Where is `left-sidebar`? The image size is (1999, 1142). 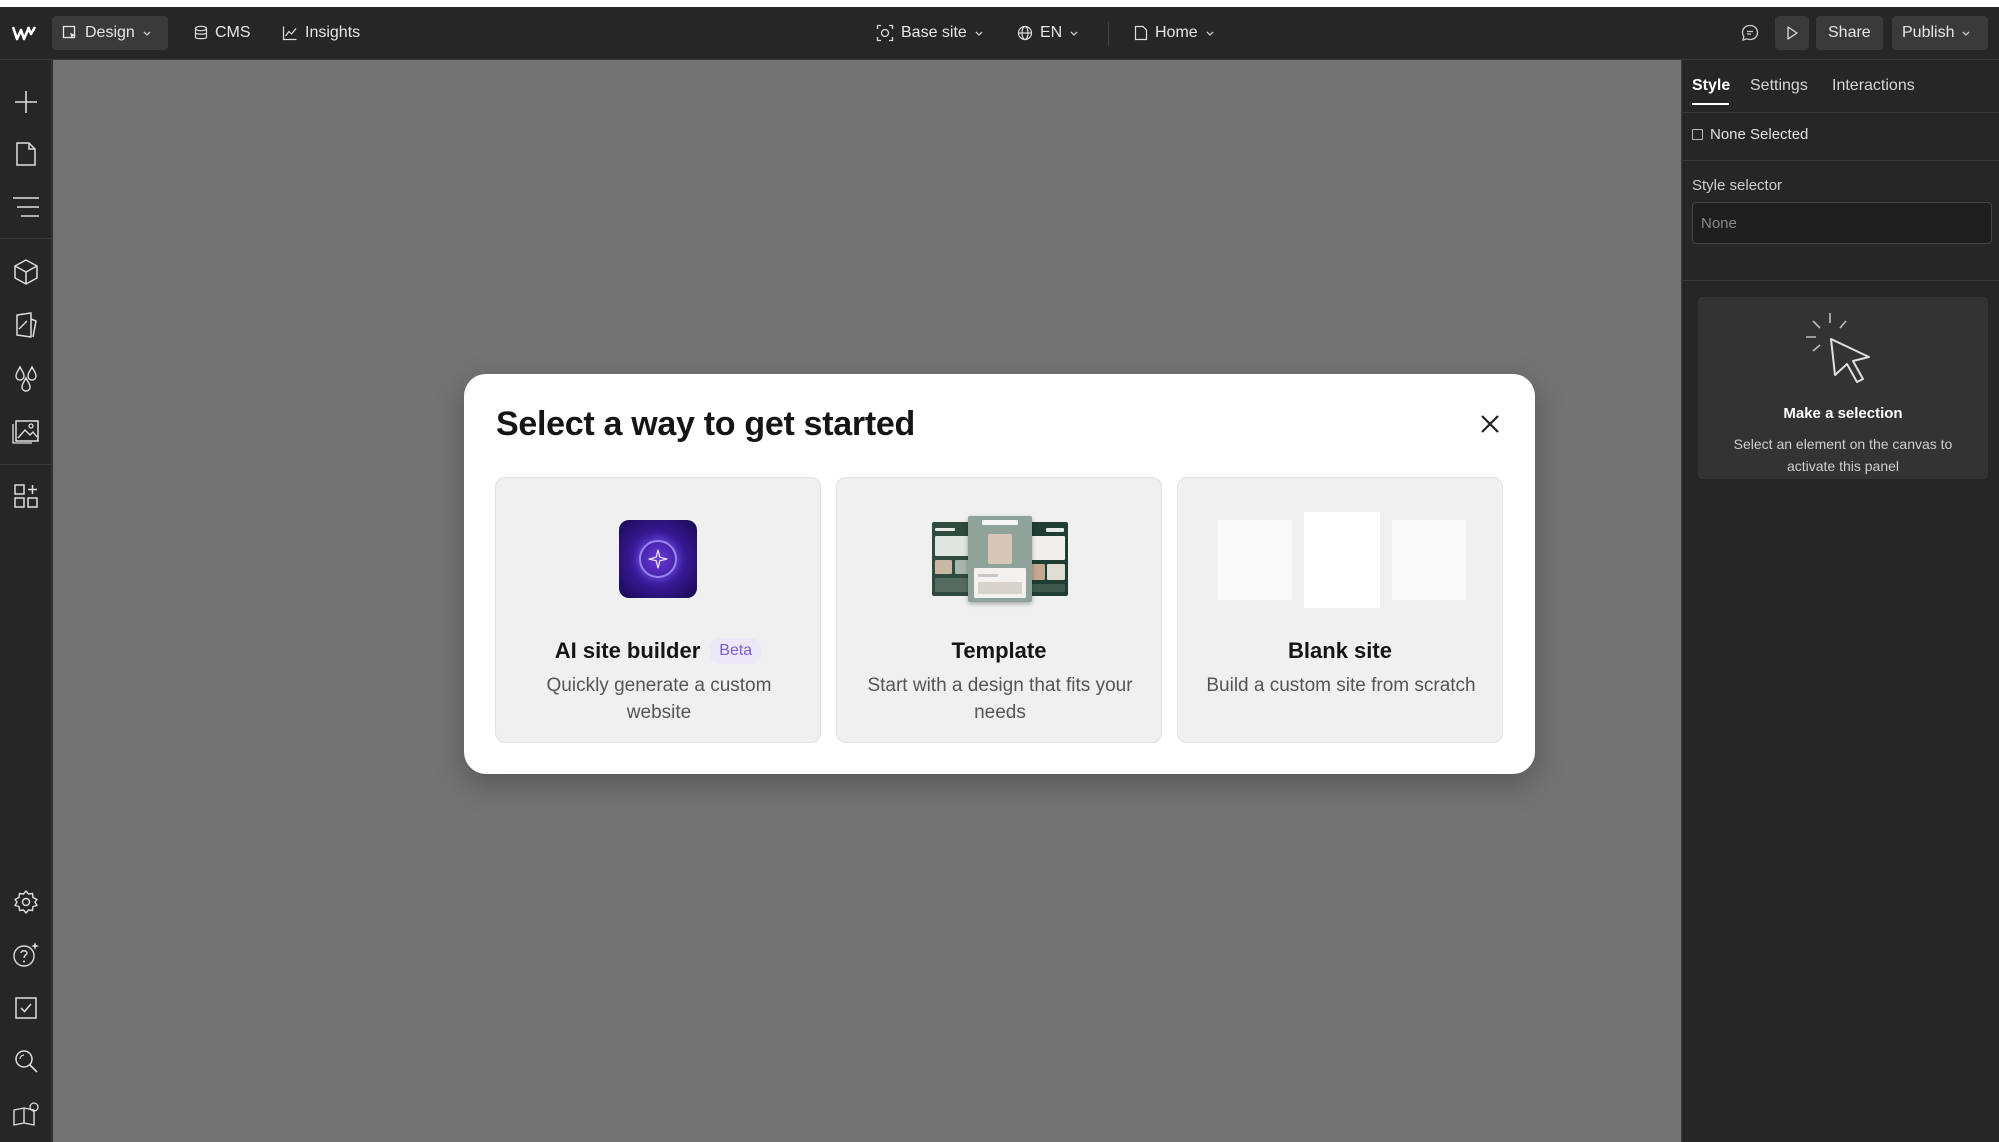 left-sidebar is located at coordinates (26, 601).